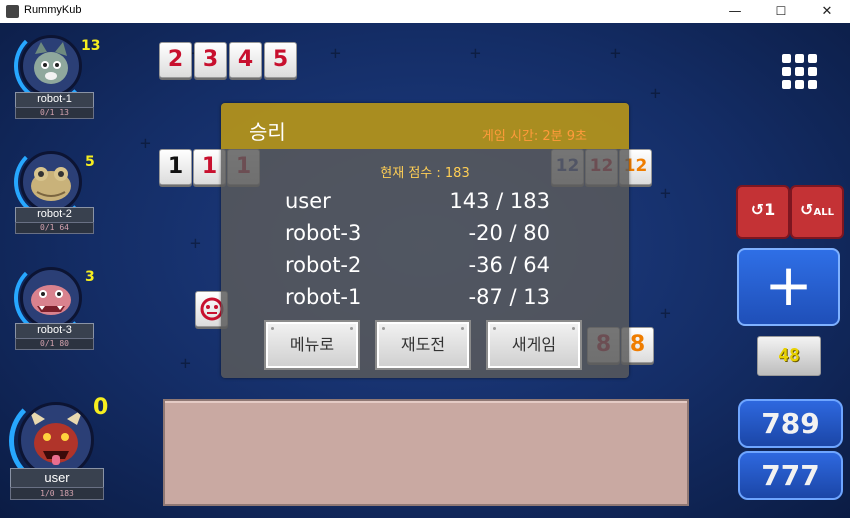 This screenshot has height=518, width=850. I want to click on undo-all-button: ↺ALL, so click(817, 212).